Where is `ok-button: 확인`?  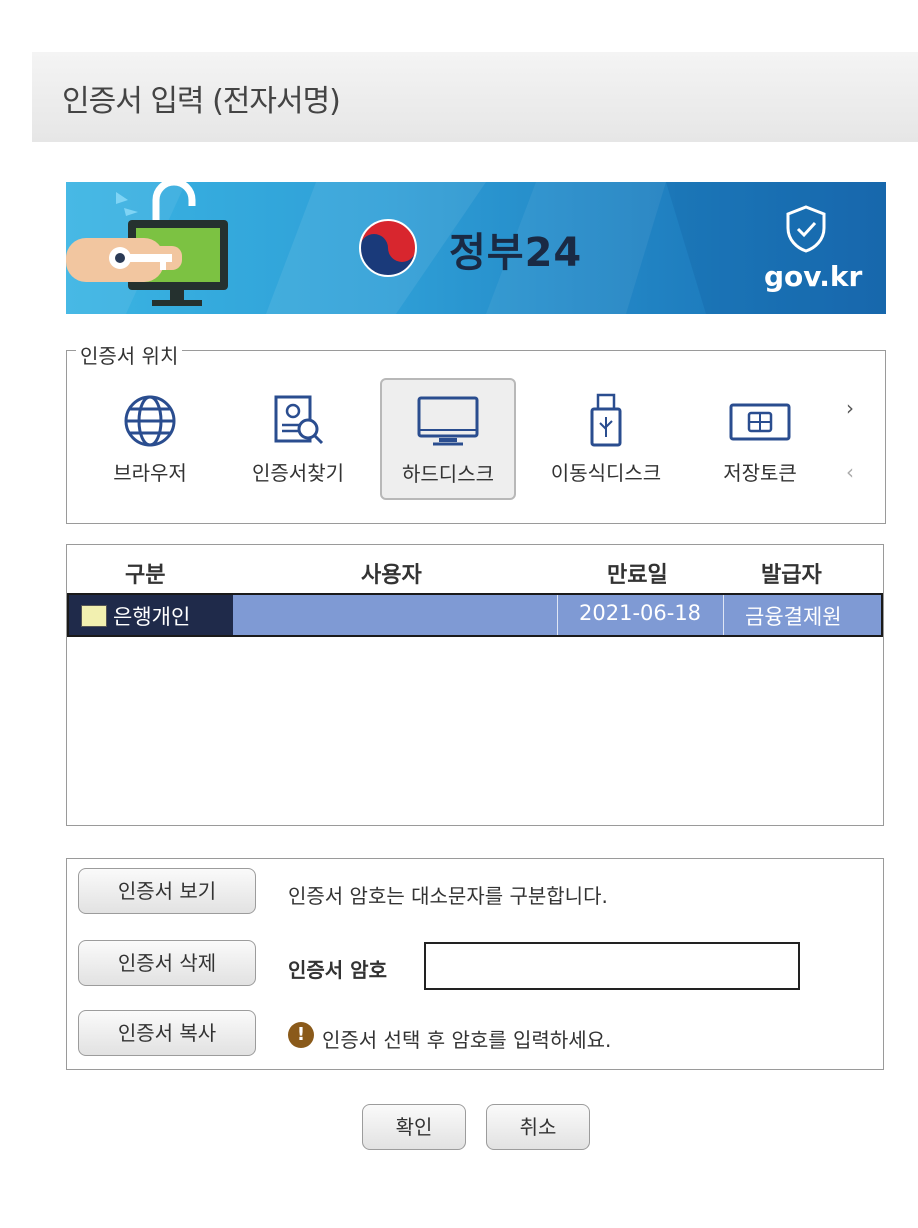 ok-button: 확인 is located at coordinates (414, 1127).